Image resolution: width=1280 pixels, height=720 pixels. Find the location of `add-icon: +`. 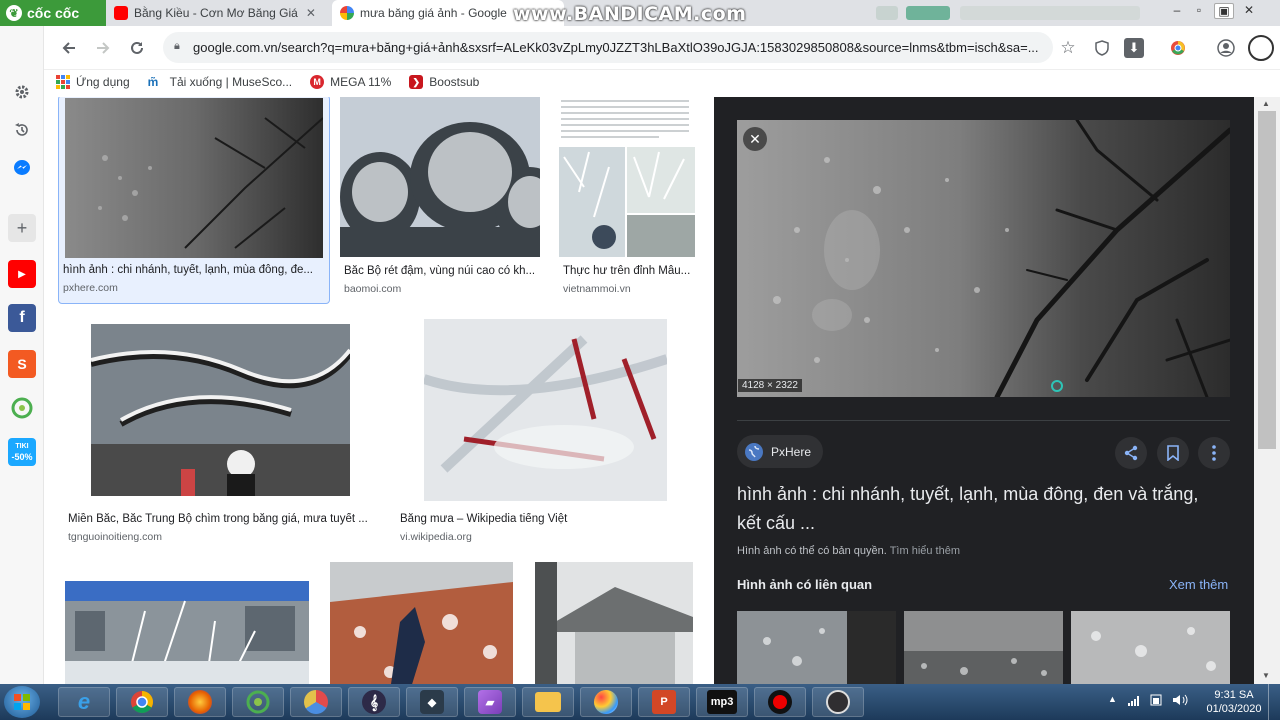

add-icon: + is located at coordinates (22, 228).